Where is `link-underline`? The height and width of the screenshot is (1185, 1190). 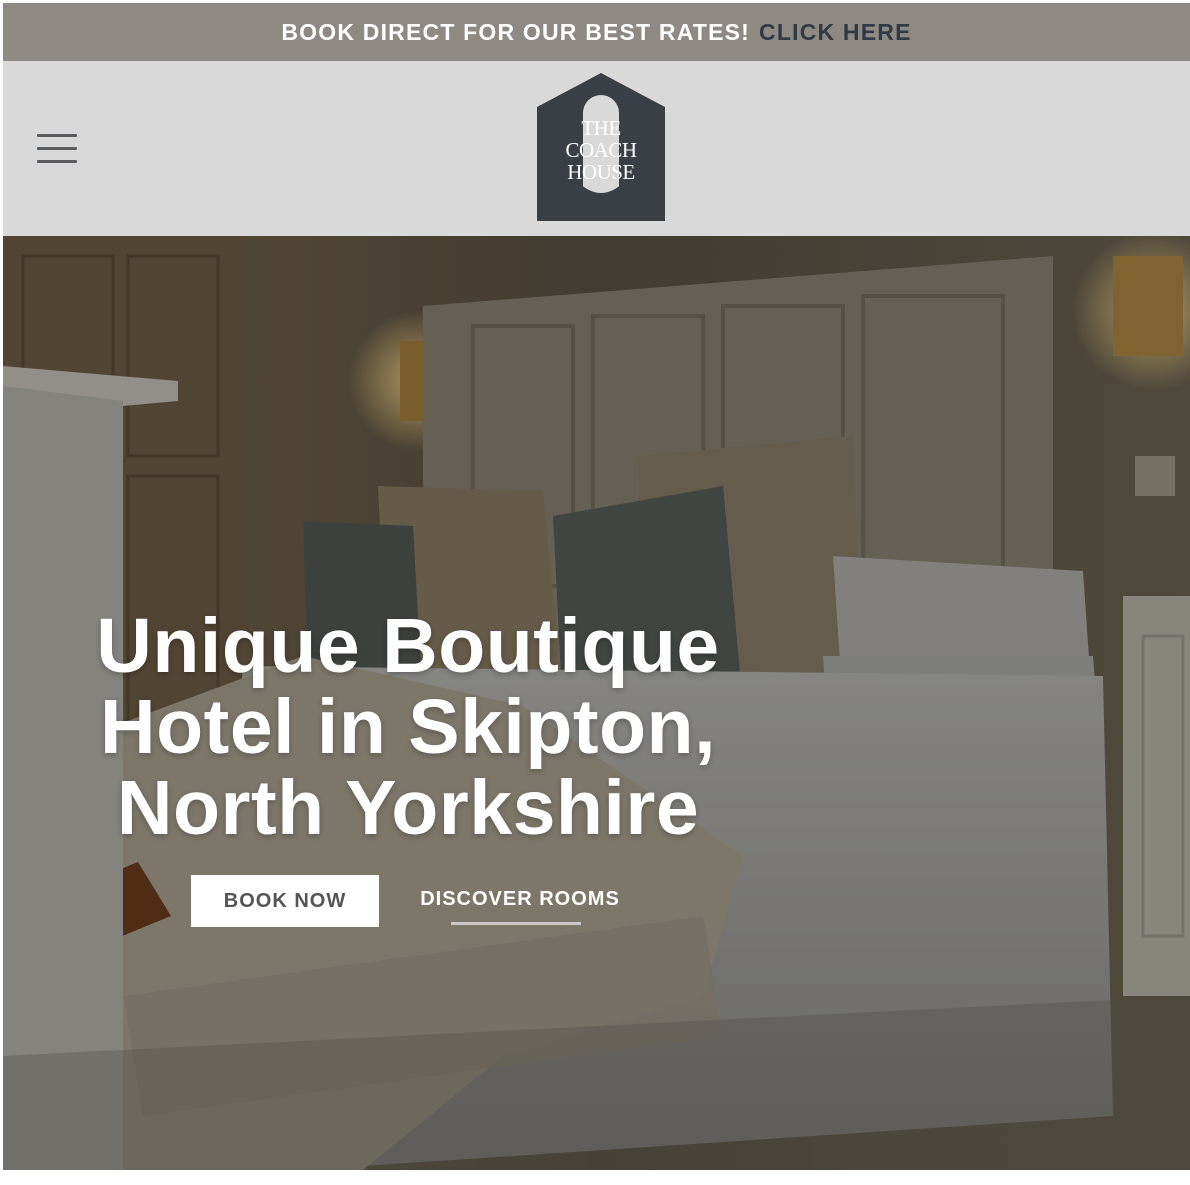
link-underline is located at coordinates (516, 923).